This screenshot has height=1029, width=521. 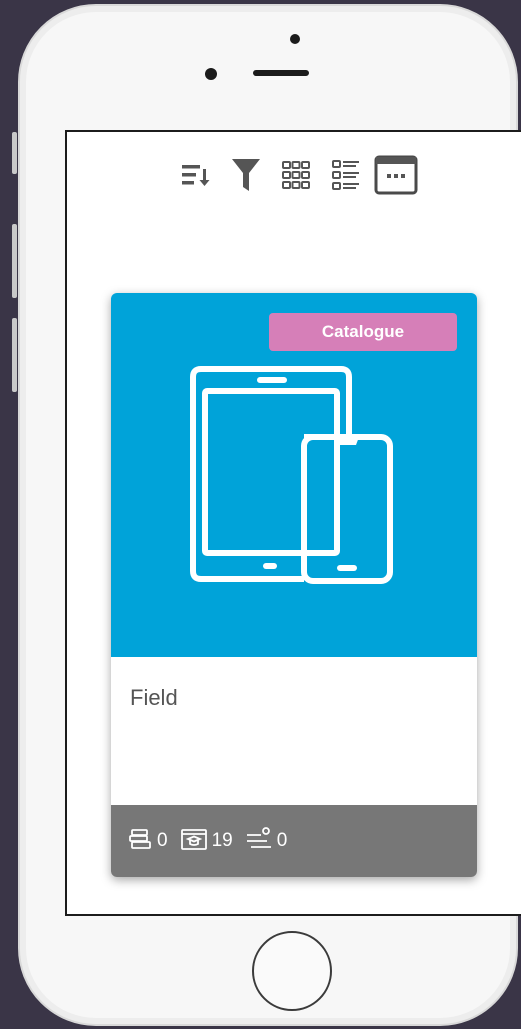 I want to click on list-view-button, so click(x=346, y=177).